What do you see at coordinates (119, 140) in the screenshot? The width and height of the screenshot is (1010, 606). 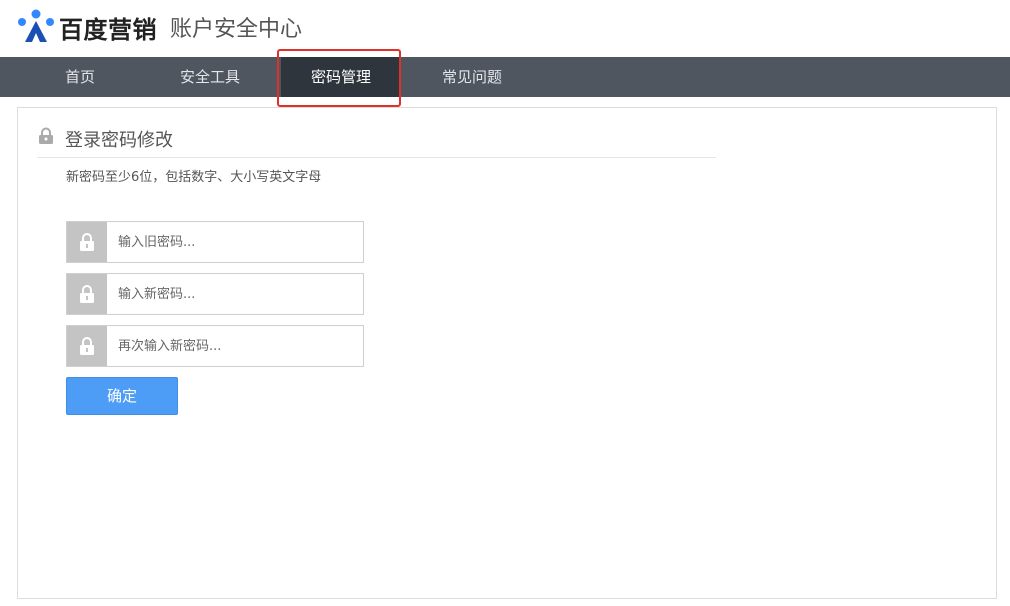 I see `section-title: 登录密码修改` at bounding box center [119, 140].